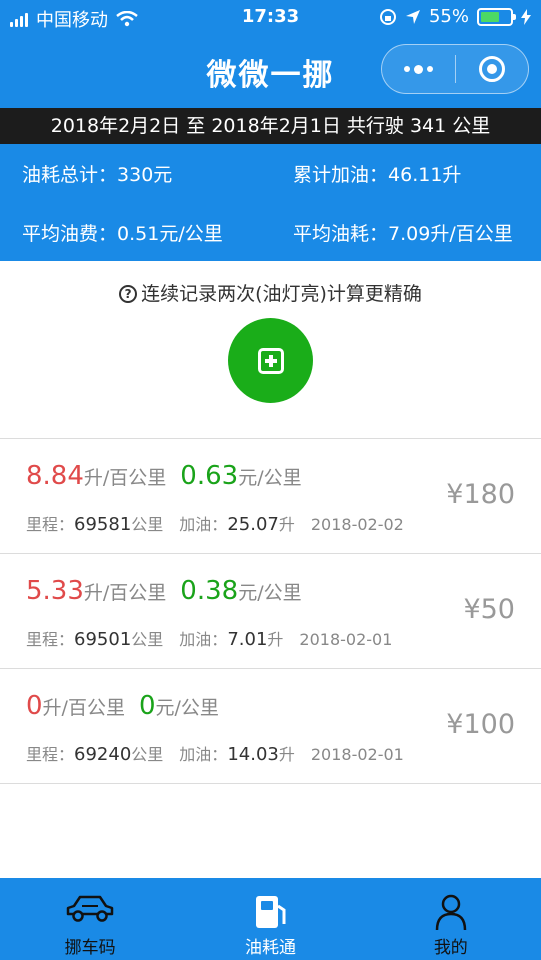 This screenshot has width=541, height=960. I want to click on fuel-value: 25.07, so click(253, 524).